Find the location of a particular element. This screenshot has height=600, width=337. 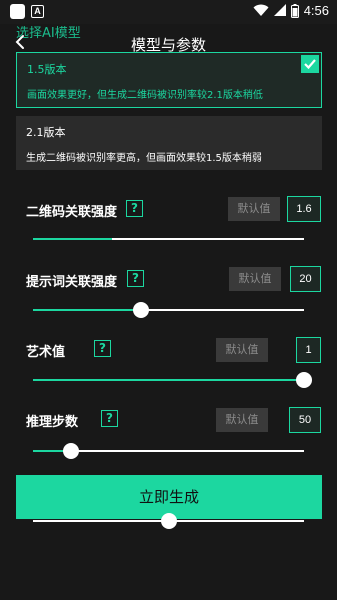

model-name: 2.1版本 is located at coordinates (46, 132).